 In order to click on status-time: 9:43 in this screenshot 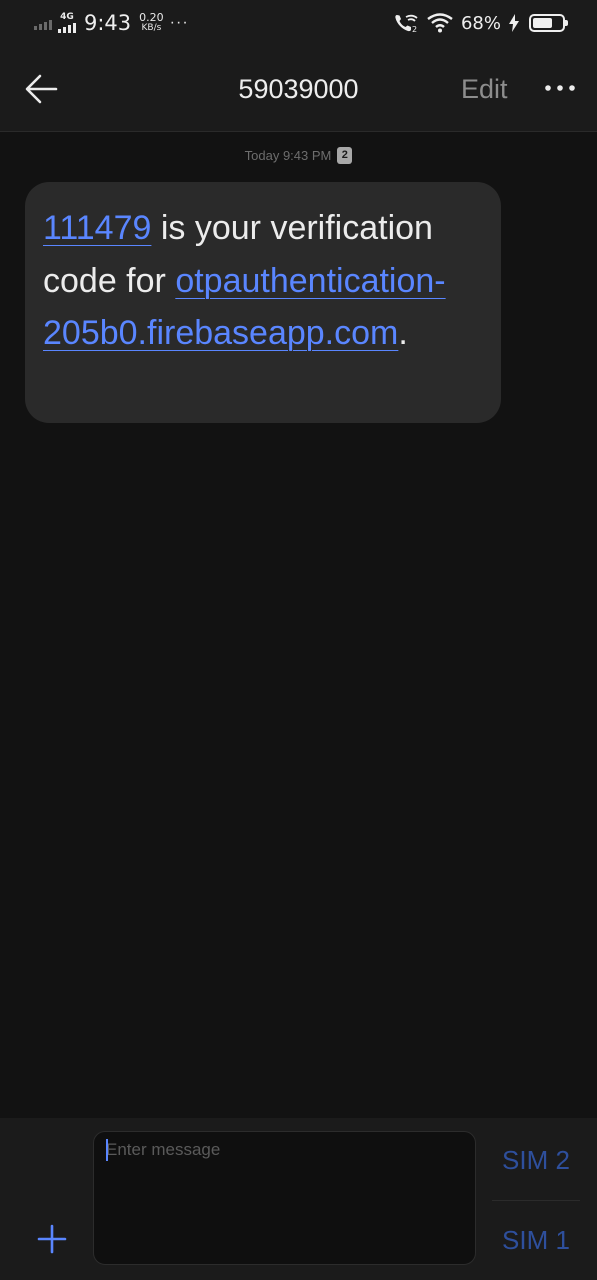, I will do `click(108, 23)`.